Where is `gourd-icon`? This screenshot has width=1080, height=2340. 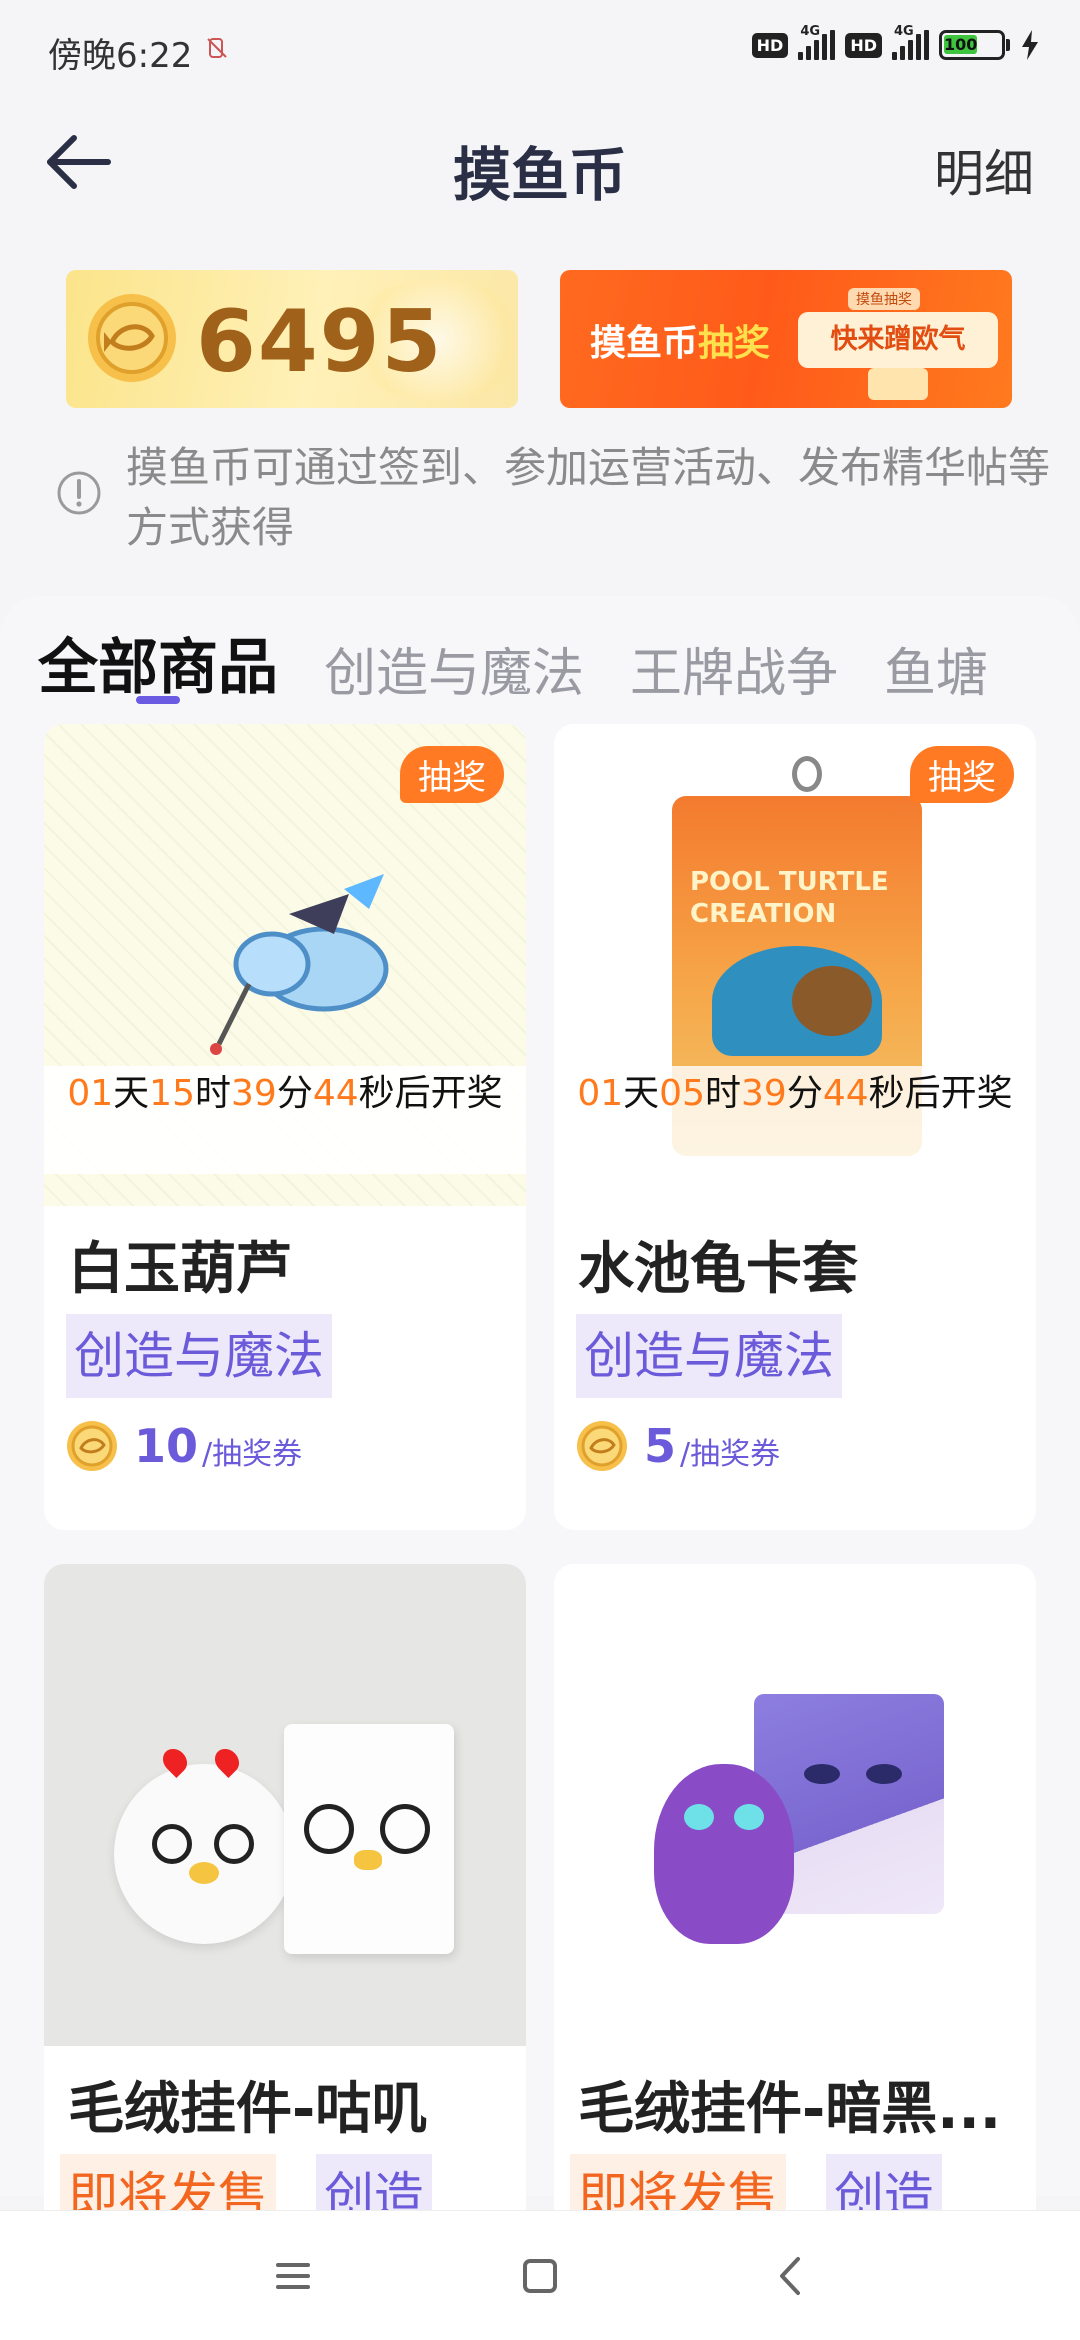 gourd-icon is located at coordinates (299, 964).